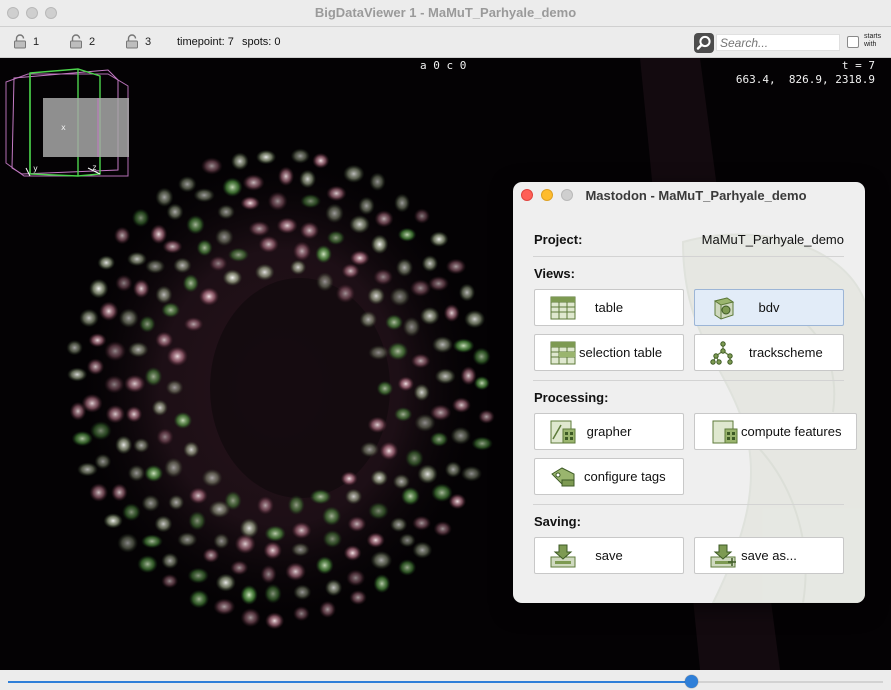 The width and height of the screenshot is (891, 690). I want to click on compute-features-icon, so click(725, 432).